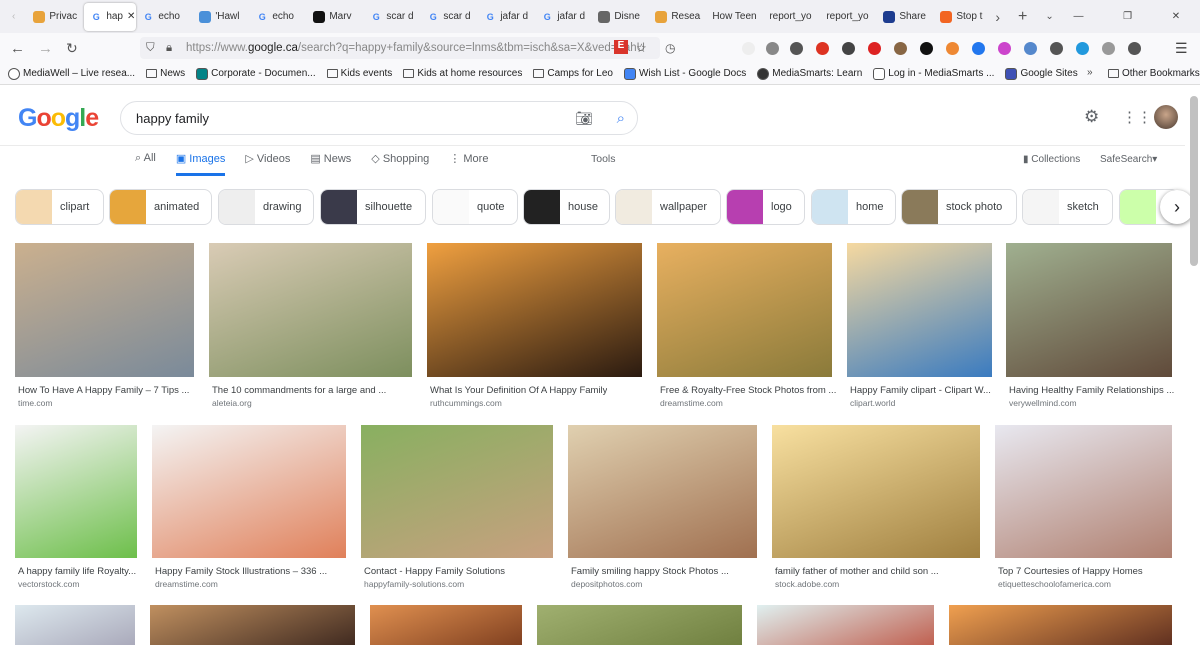 This screenshot has width=1200, height=645. Describe the element at coordinates (1127, 16) in the screenshot. I see `restore-icon: ❐` at that location.